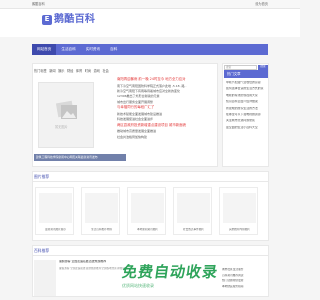 This screenshot has height=300, width=320. I want to click on card-title: 最新资讯图片展示, so click(55, 229).